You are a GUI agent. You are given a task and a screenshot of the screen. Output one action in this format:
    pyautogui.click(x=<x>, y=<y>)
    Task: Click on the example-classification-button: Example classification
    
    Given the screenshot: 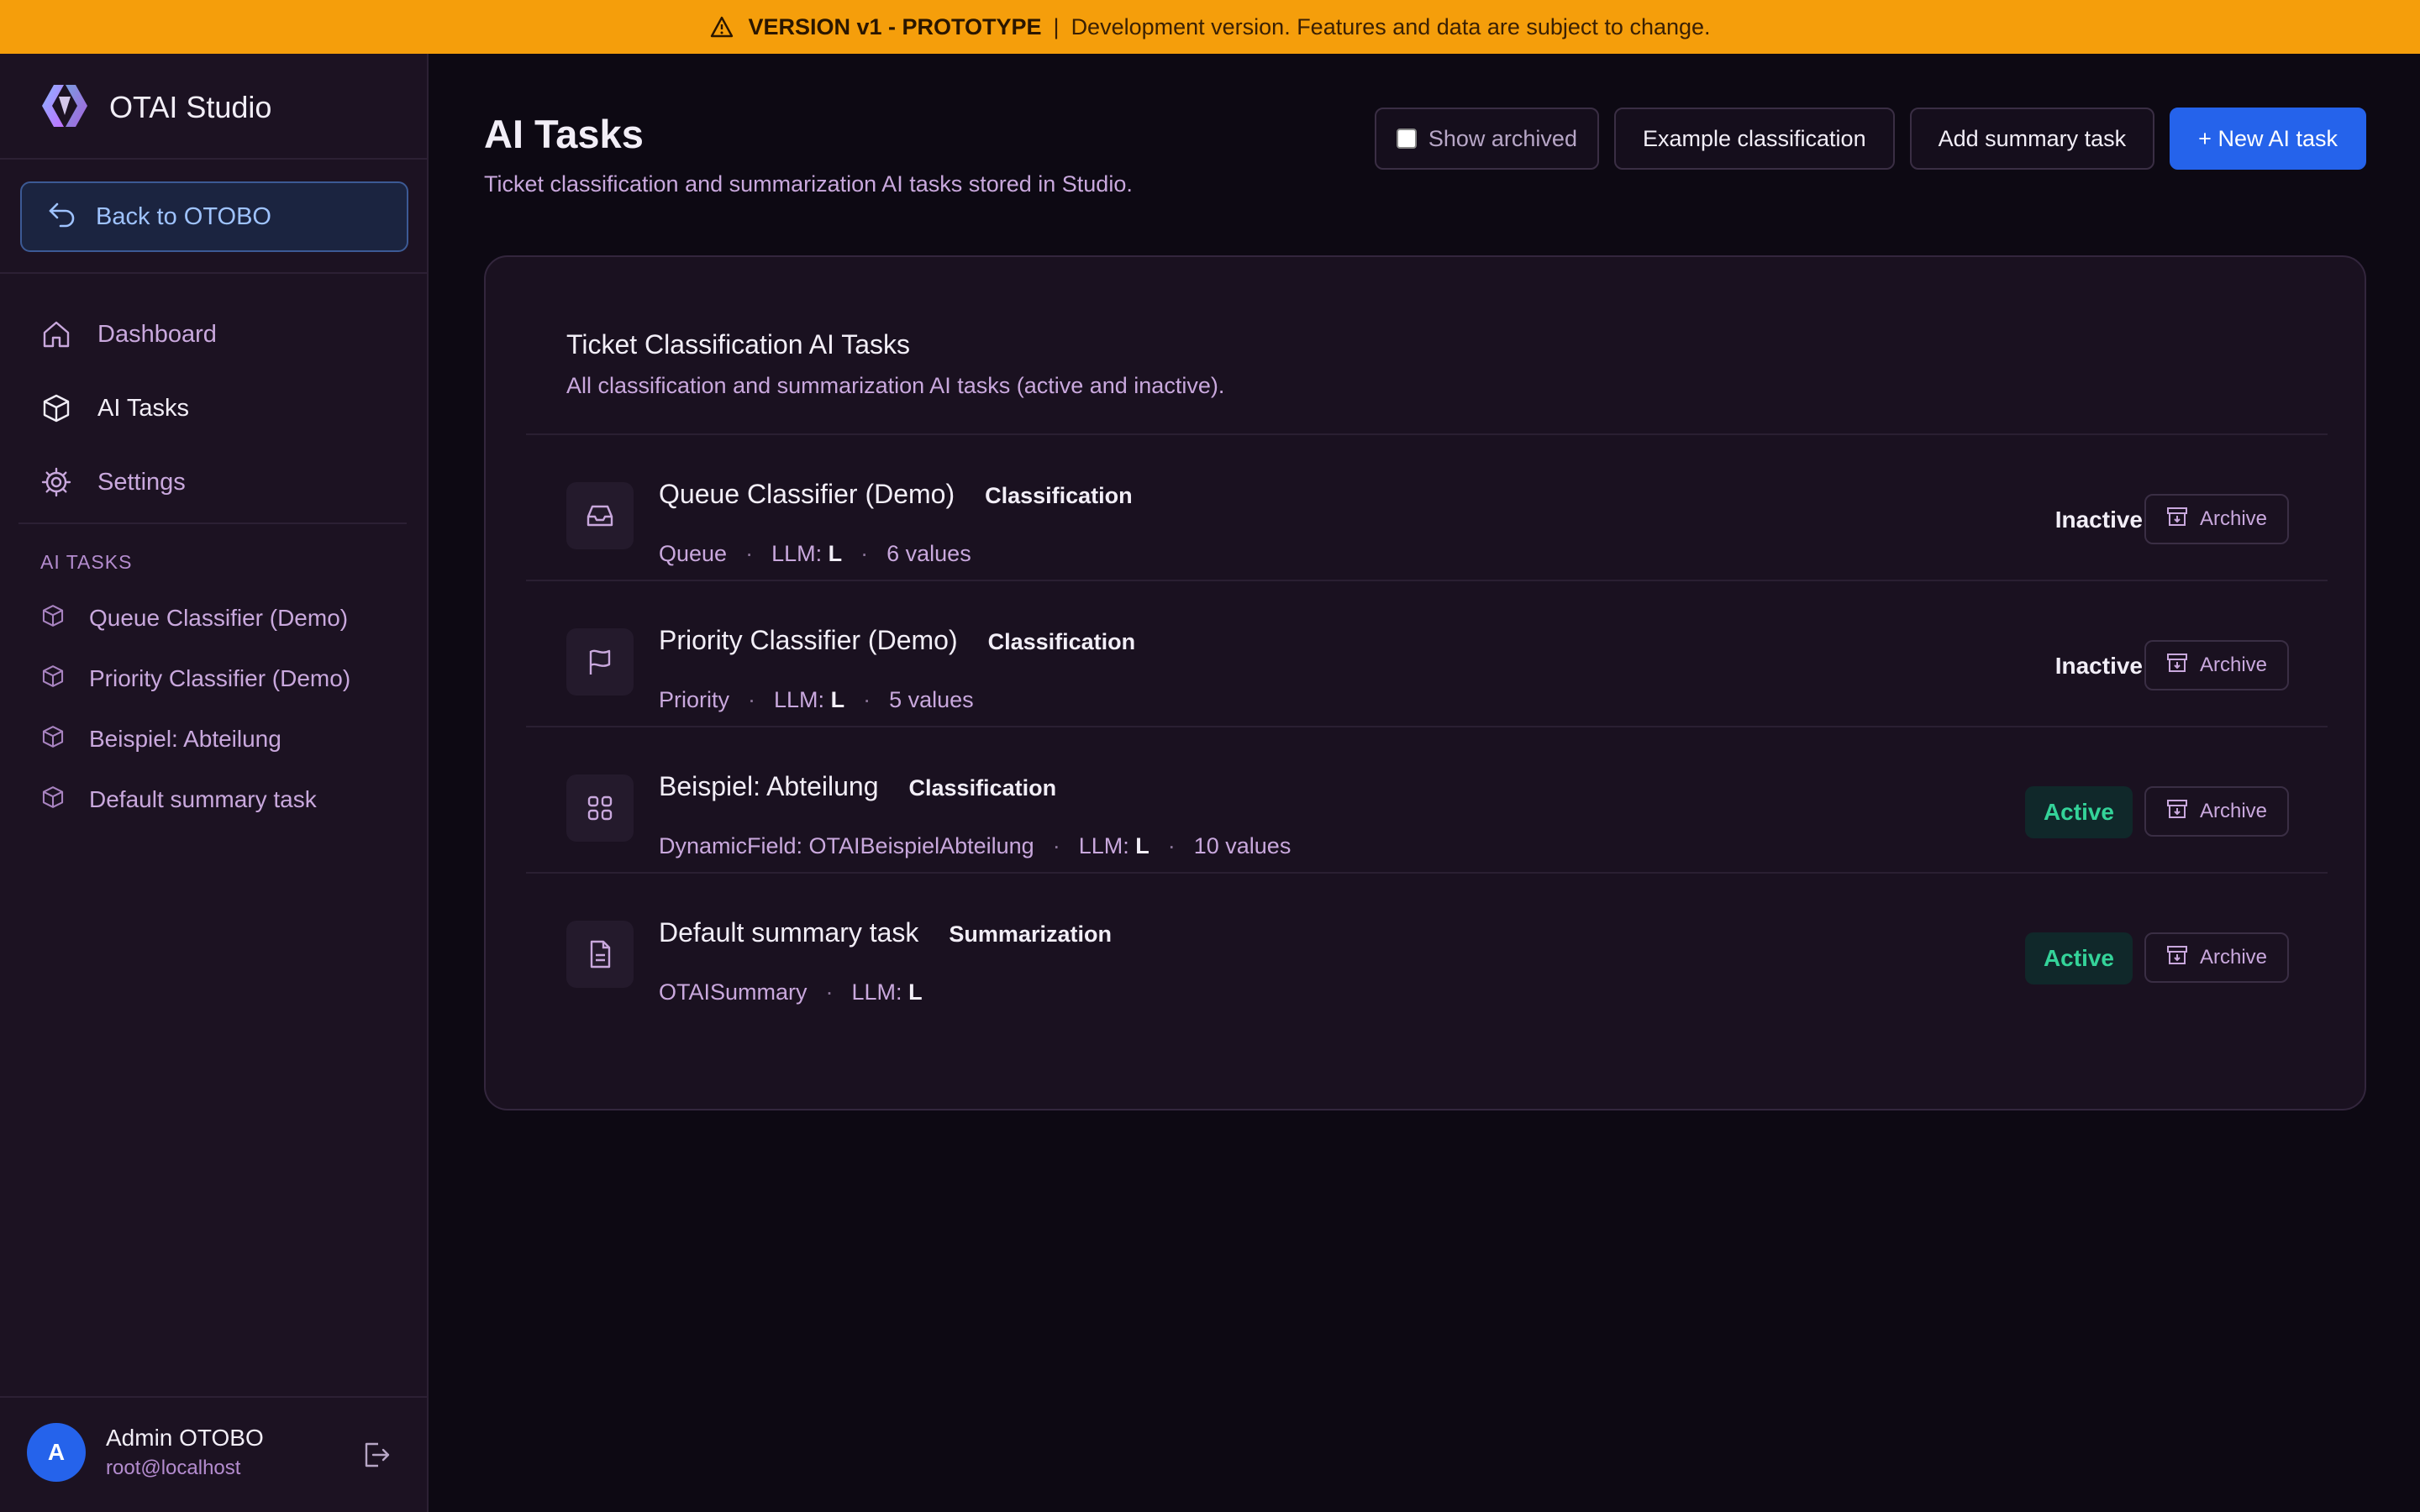 What is the action you would take?
    pyautogui.click(x=1754, y=139)
    